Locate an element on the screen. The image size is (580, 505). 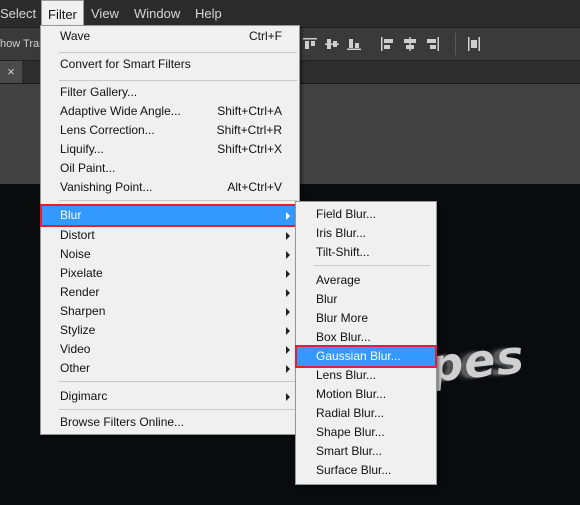
menu-item-label: Other is located at coordinates (75, 368).